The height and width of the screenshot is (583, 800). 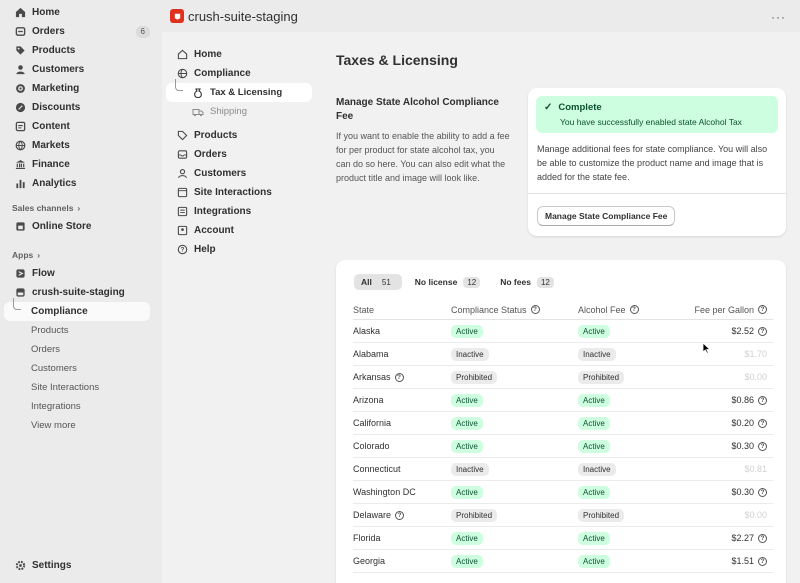 I want to click on app-nav-tax-licensing: Tax & Licensing, so click(x=239, y=90).